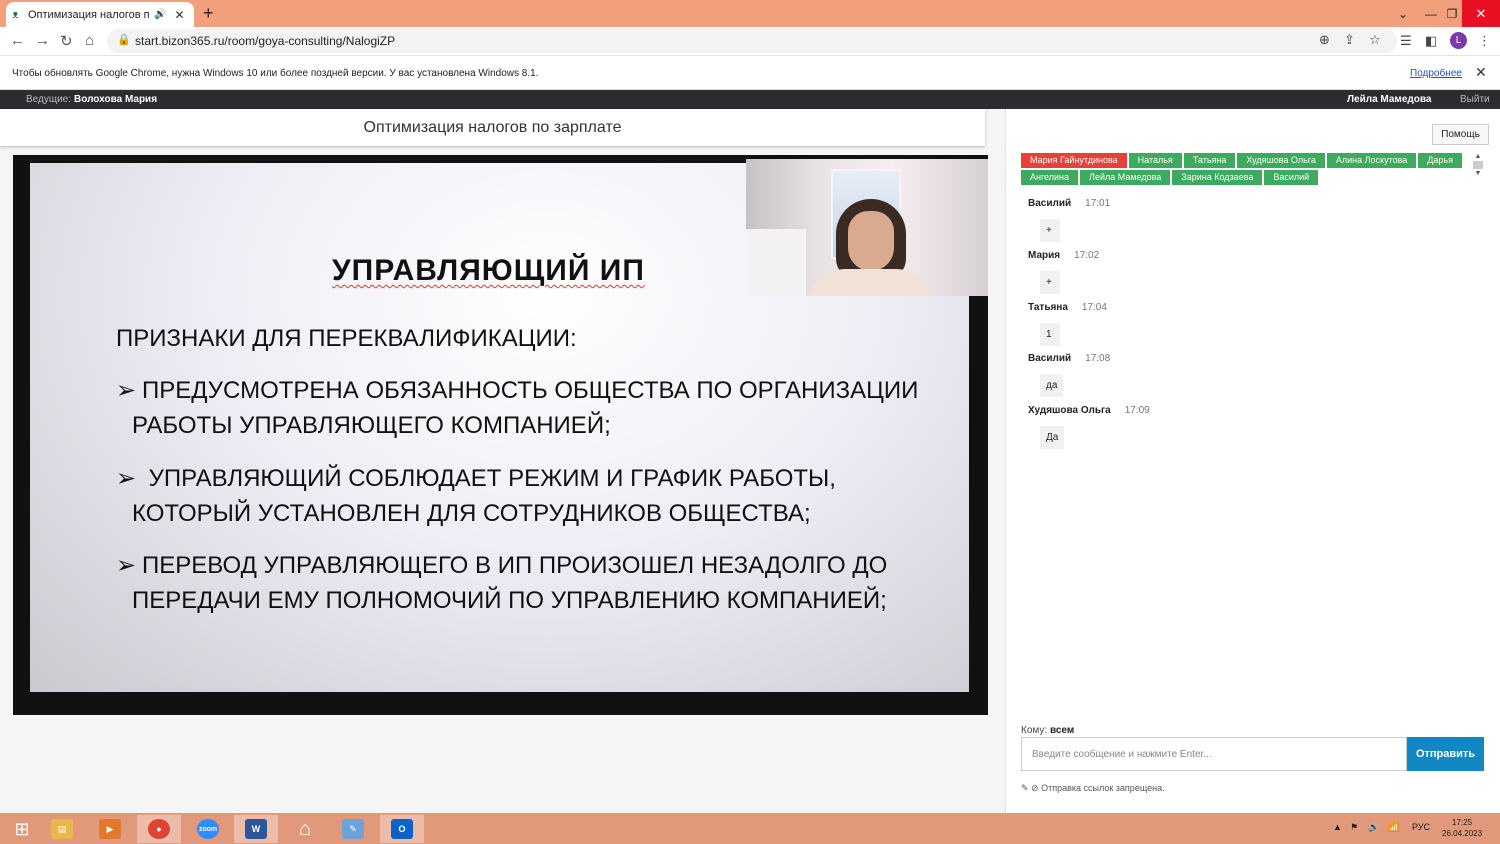 The image size is (1500, 844). What do you see at coordinates (1052, 437) in the screenshot?
I see `message-text: Да` at bounding box center [1052, 437].